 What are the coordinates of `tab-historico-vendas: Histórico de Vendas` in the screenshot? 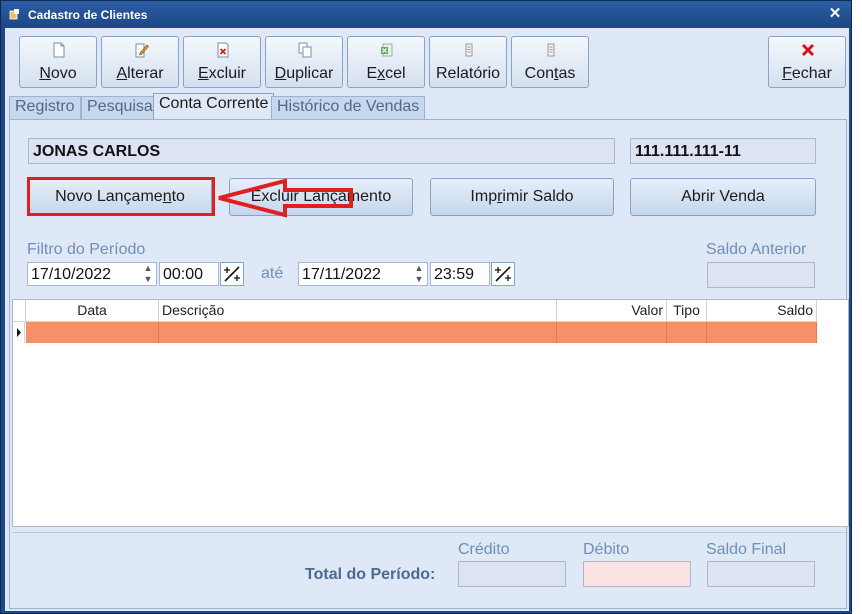 It's located at (348, 107).